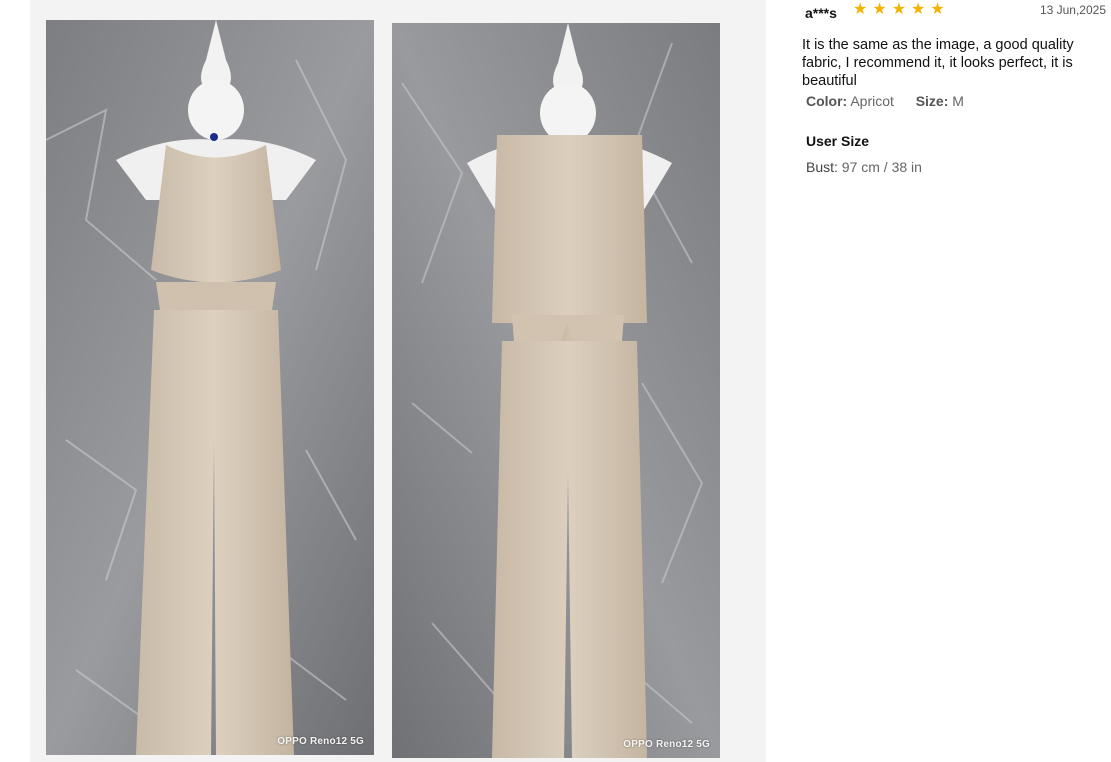  I want to click on reviewer-name: a***s, so click(821, 13).